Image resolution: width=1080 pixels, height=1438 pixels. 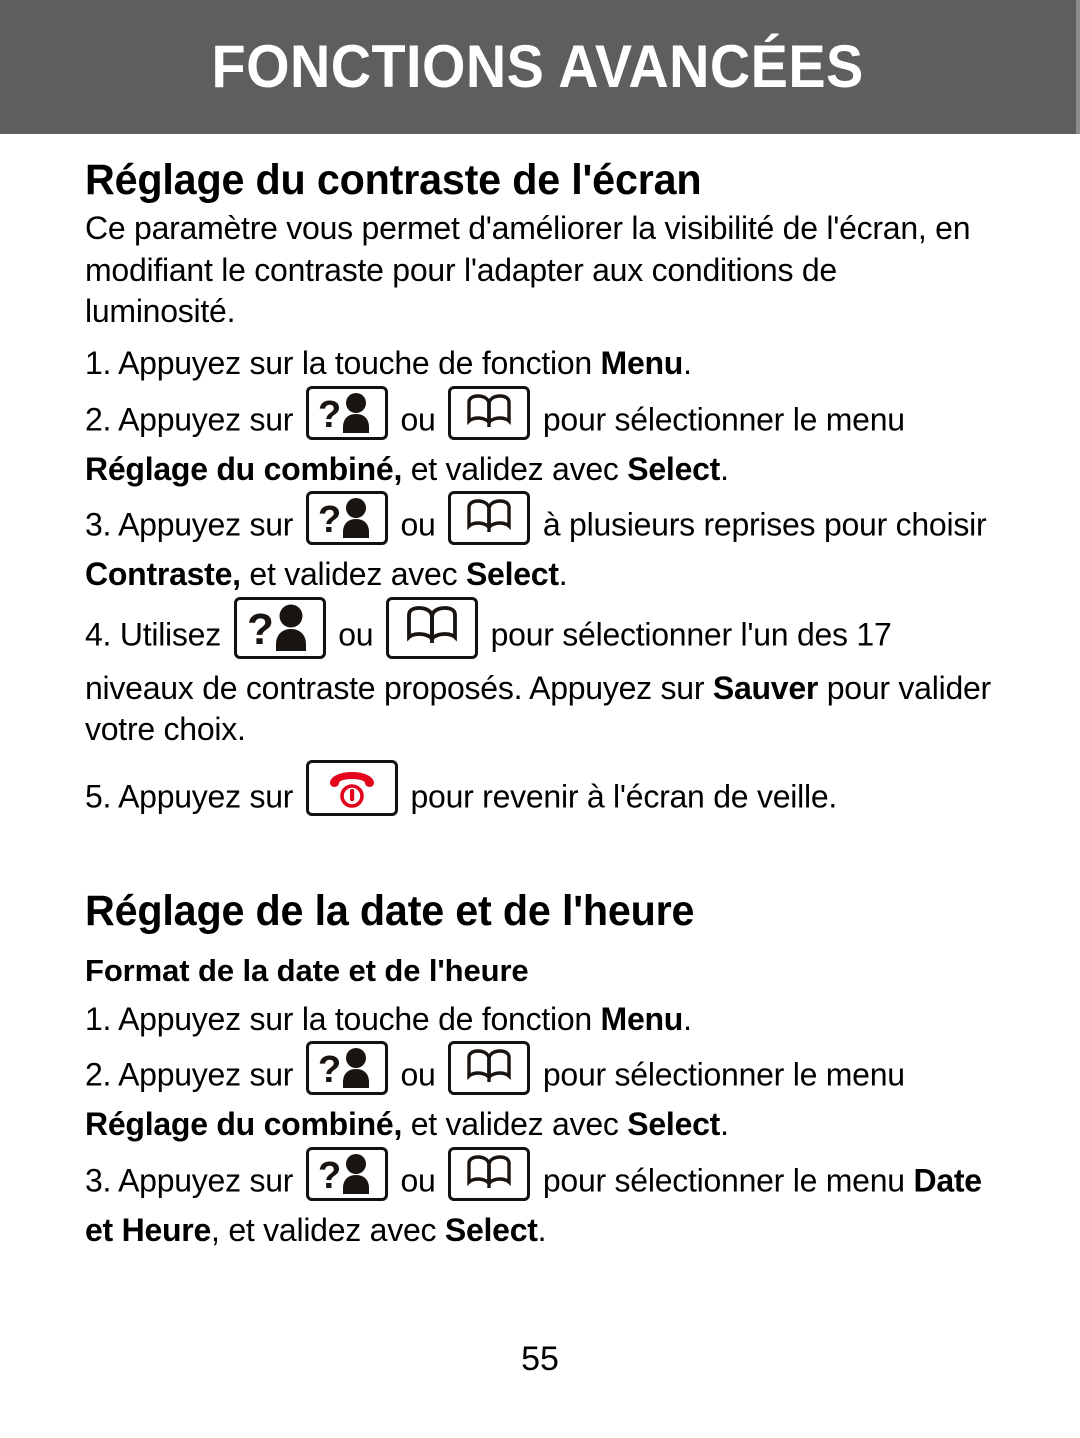 I want to click on step-text: 4. Utilisez, so click(x=157, y=634).